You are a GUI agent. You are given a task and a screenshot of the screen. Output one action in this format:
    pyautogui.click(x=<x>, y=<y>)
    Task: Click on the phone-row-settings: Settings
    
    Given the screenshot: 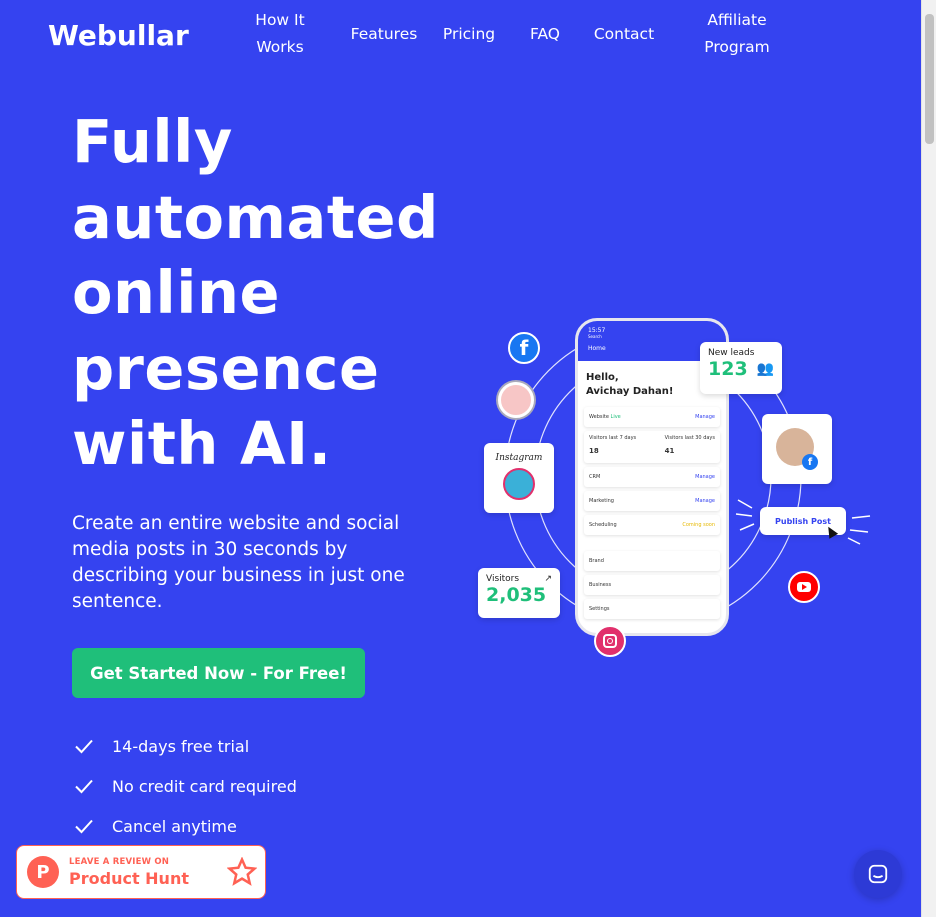 What is the action you would take?
    pyautogui.click(x=652, y=609)
    